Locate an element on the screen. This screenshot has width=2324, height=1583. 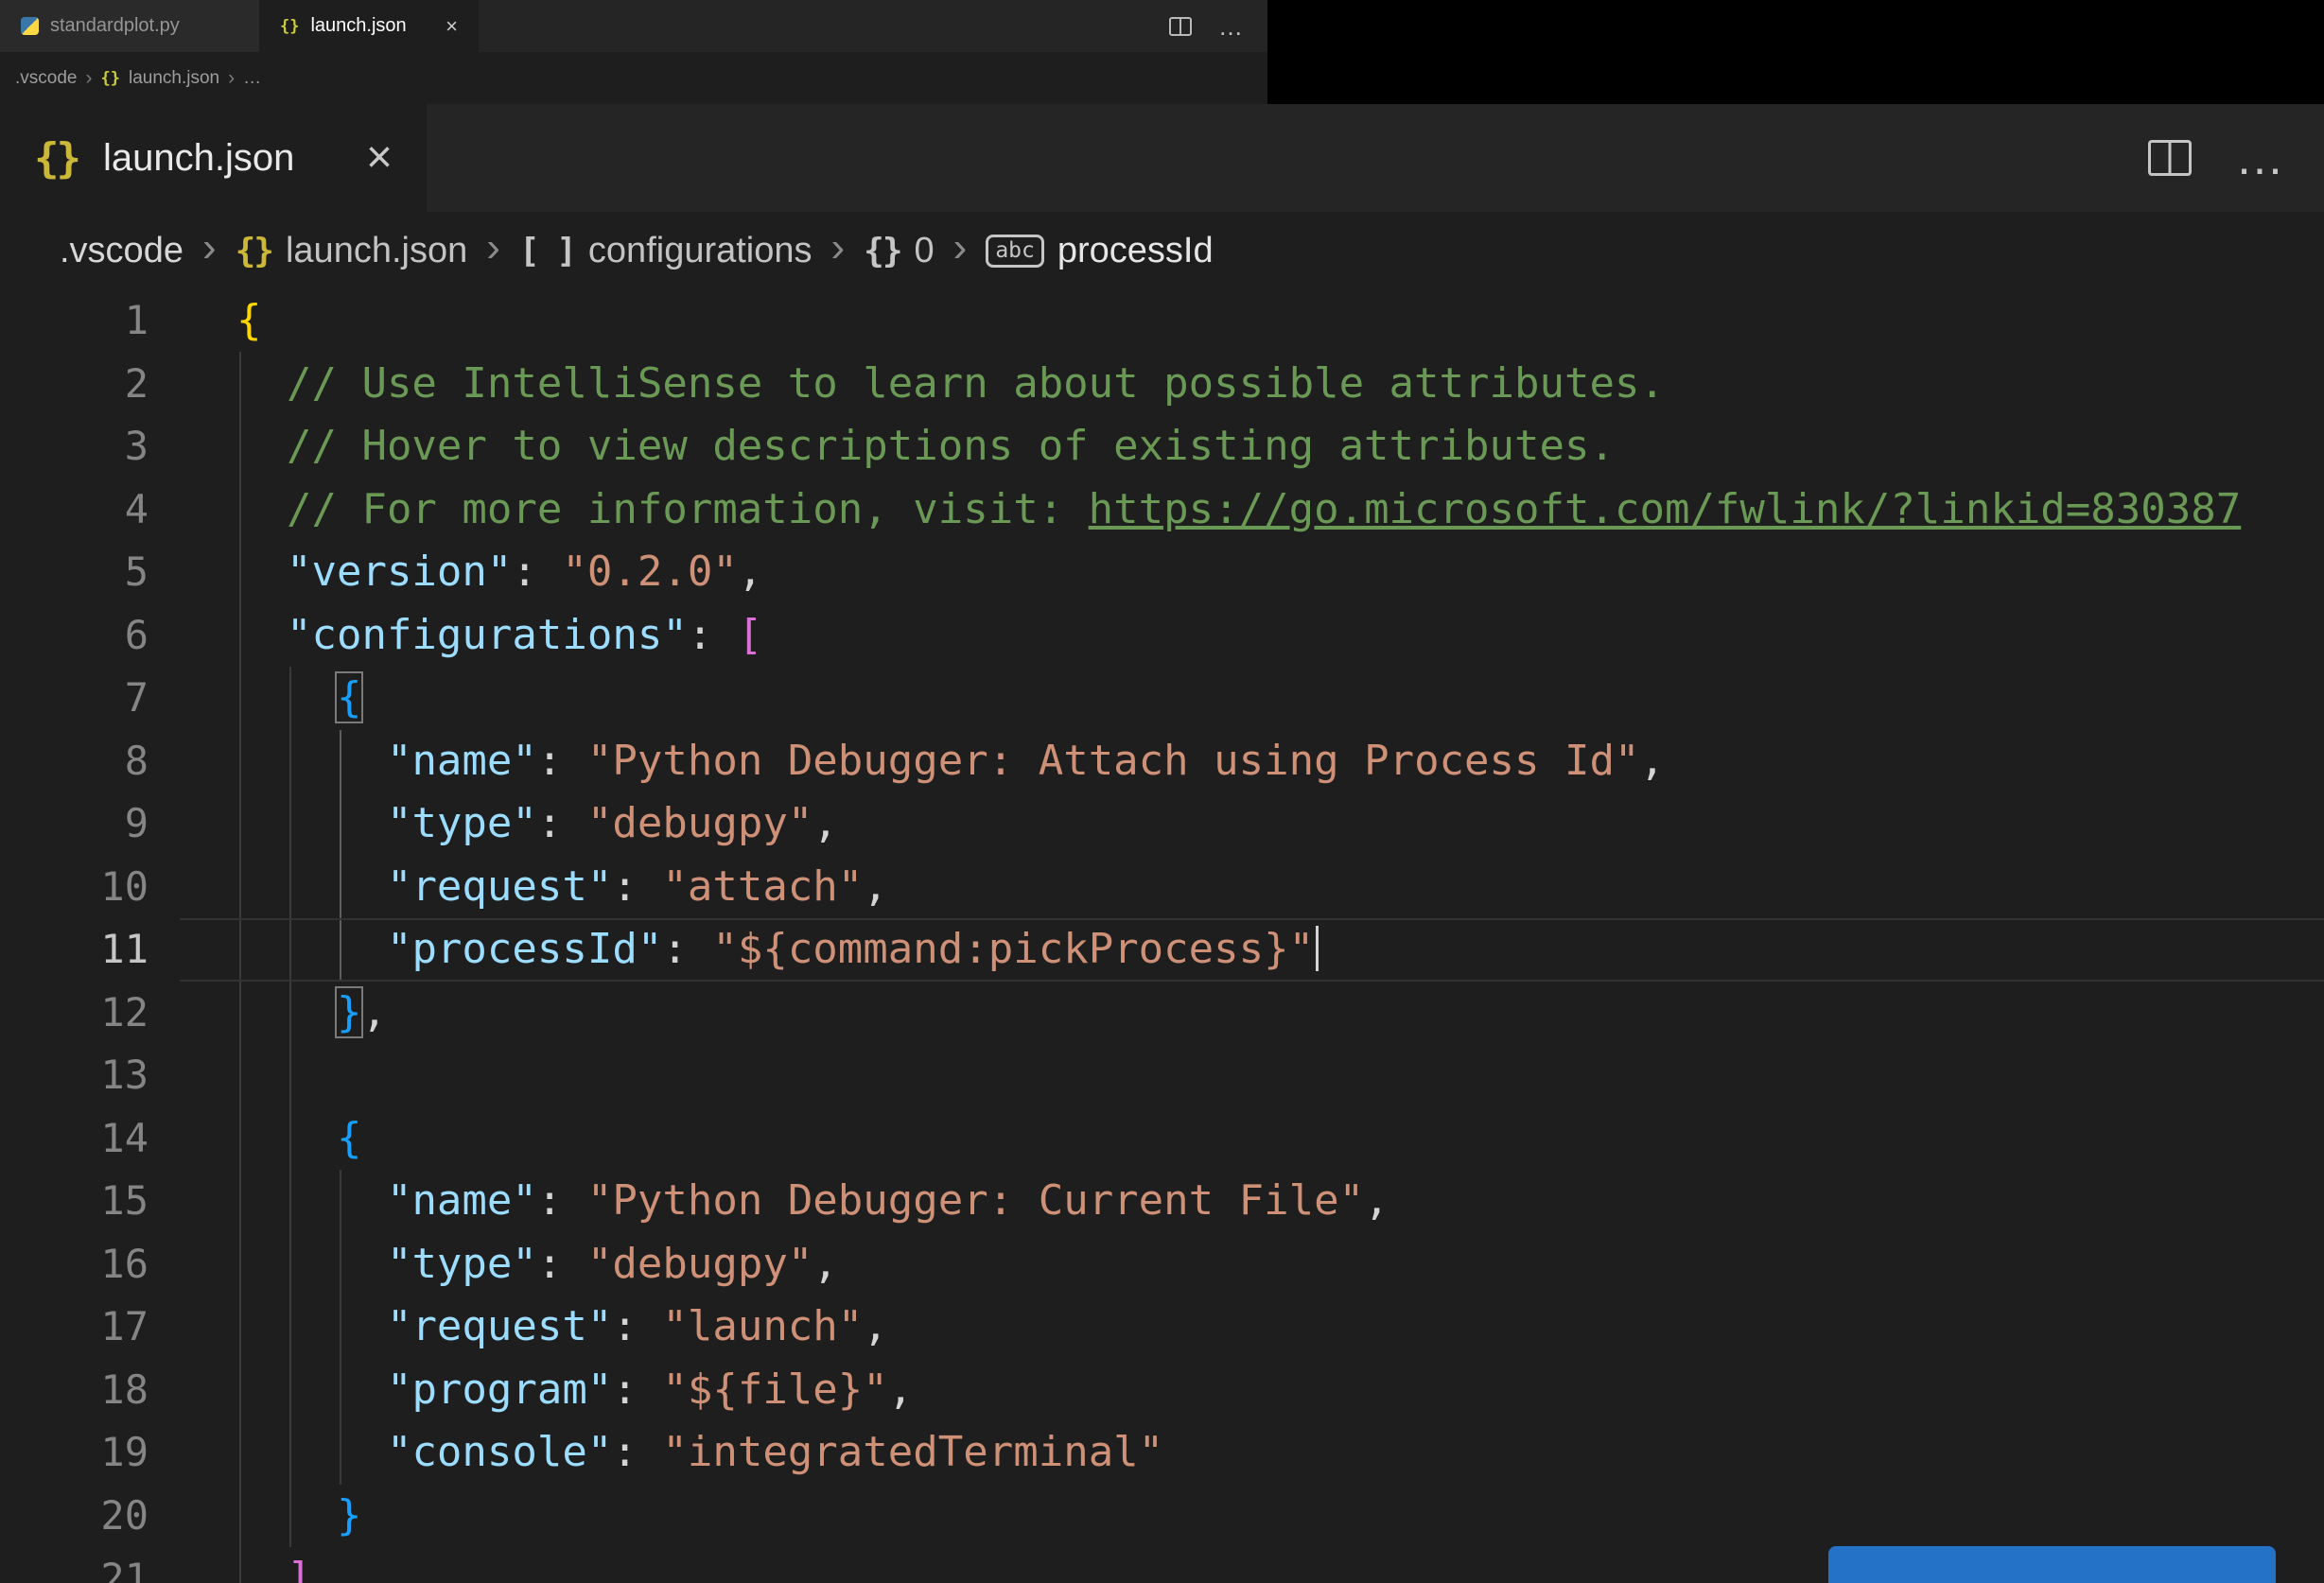
breadcrumb-item-launch-json: {} launch.json is located at coordinates (352, 251).